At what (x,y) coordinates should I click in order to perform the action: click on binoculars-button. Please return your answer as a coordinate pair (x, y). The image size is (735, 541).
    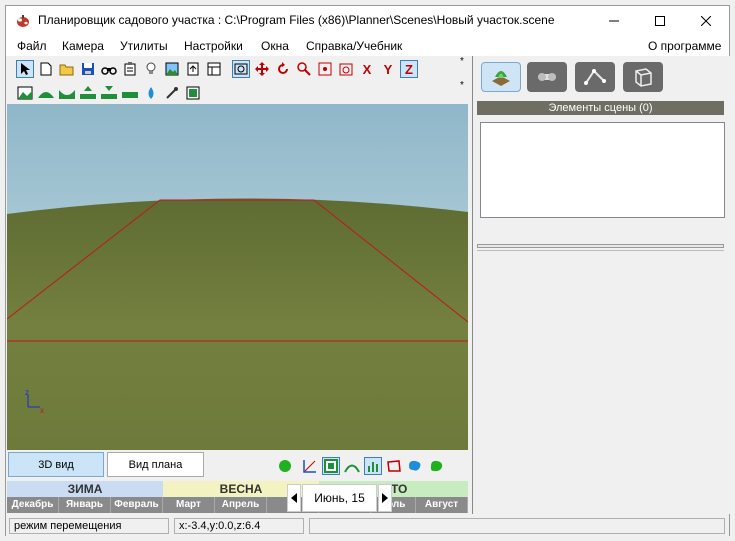
    Looking at the image, I should click on (109, 69).